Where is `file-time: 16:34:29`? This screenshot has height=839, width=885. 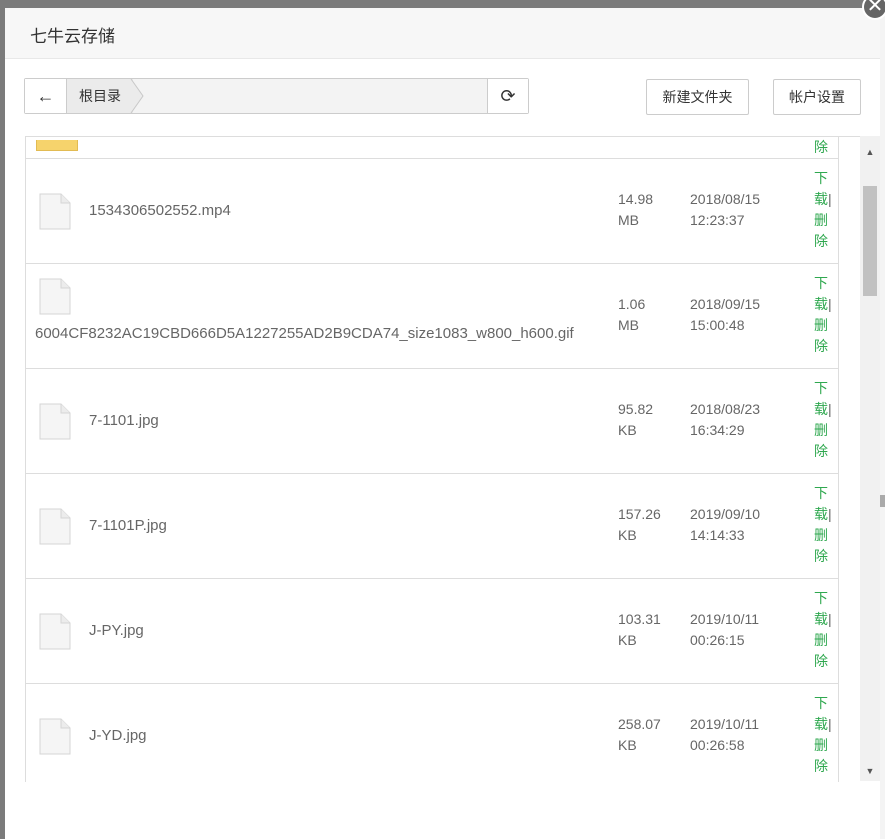
file-time: 16:34:29 is located at coordinates (717, 430).